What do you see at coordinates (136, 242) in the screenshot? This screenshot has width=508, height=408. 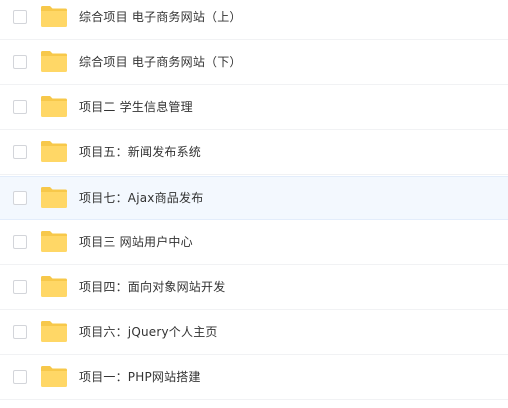 I see `file-name: 项目三 网站用户中心` at bounding box center [136, 242].